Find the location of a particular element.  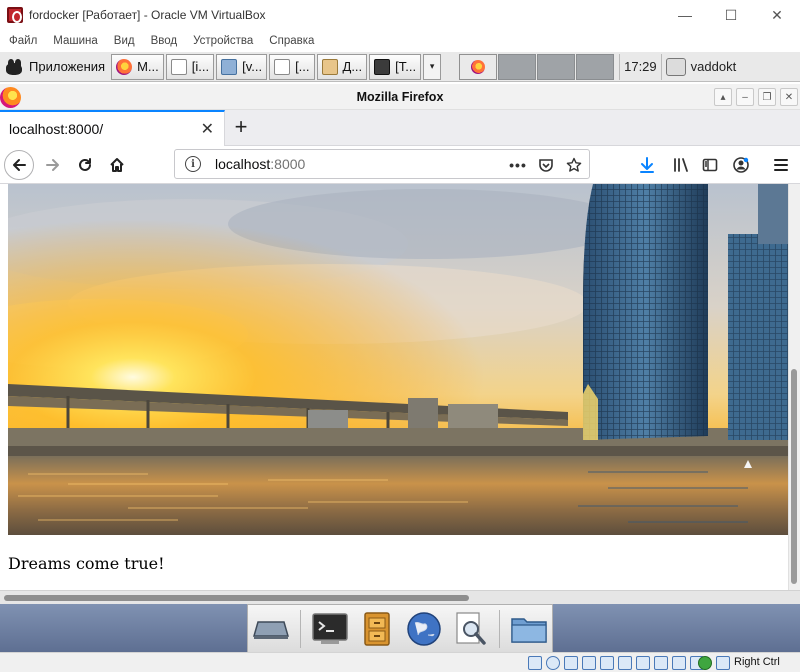

firefox-window-title: Mozilla Firefox is located at coordinates (400, 96).